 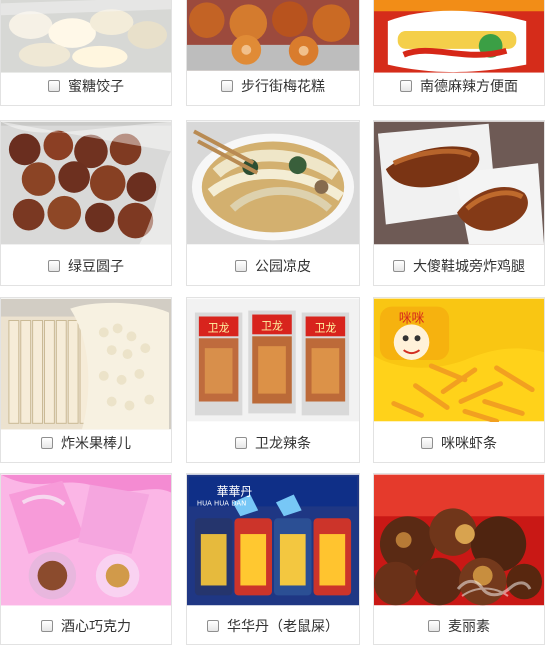 I want to click on package-label: 華華丹, so click(x=235, y=492).